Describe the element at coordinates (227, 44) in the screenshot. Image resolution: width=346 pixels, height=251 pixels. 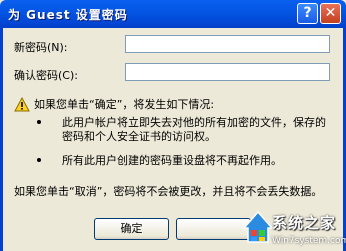
I see `new-password-field` at that location.